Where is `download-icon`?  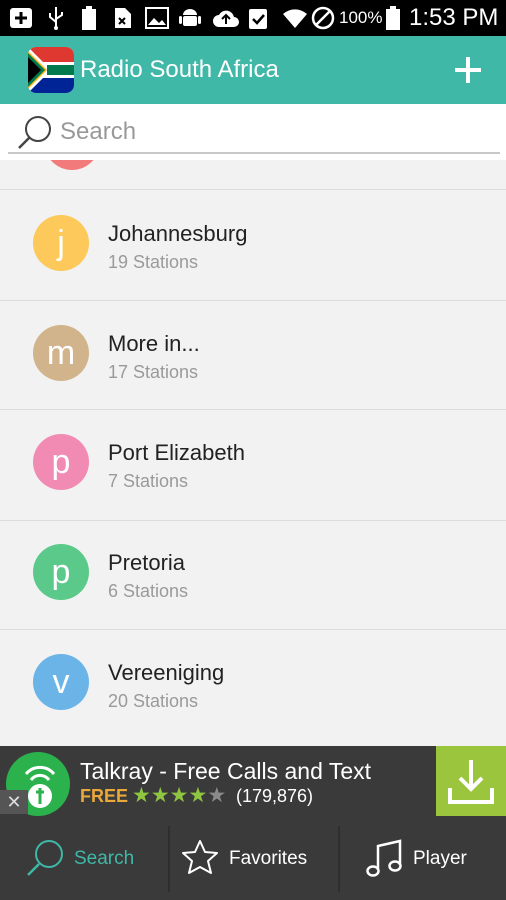
download-icon is located at coordinates (471, 782).